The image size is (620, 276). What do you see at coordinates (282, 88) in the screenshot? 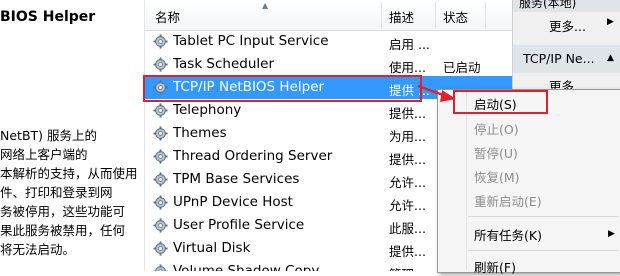
I see `selected-row-highlight` at bounding box center [282, 88].